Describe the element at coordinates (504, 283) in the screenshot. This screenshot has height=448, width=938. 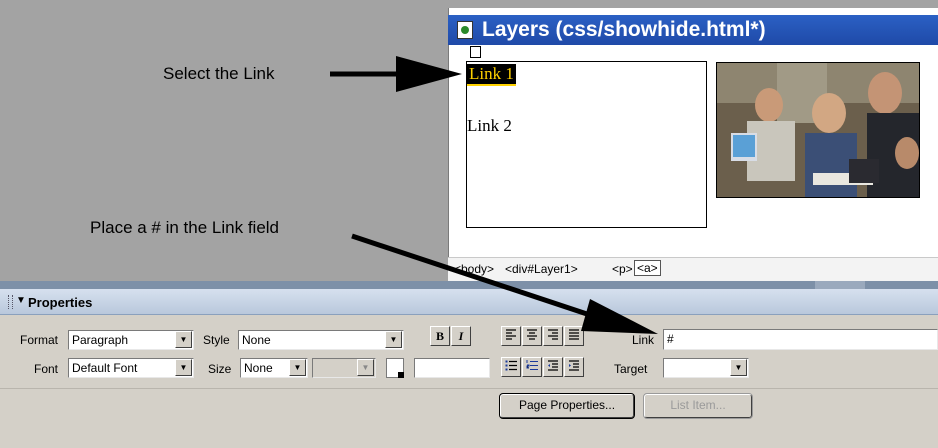
I see `arrow-to-link-field-icon` at that location.